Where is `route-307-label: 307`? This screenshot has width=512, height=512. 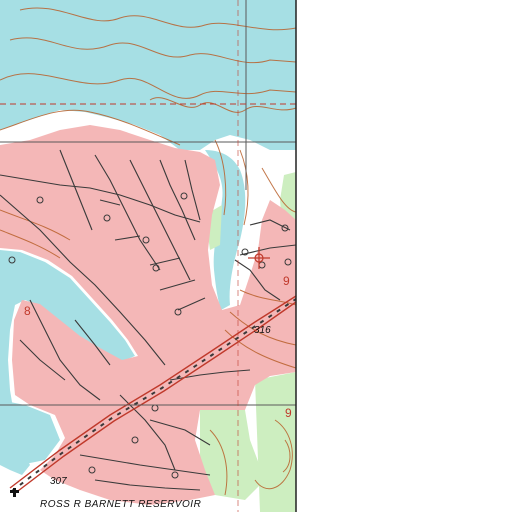 route-307-label: 307 is located at coordinates (58, 481).